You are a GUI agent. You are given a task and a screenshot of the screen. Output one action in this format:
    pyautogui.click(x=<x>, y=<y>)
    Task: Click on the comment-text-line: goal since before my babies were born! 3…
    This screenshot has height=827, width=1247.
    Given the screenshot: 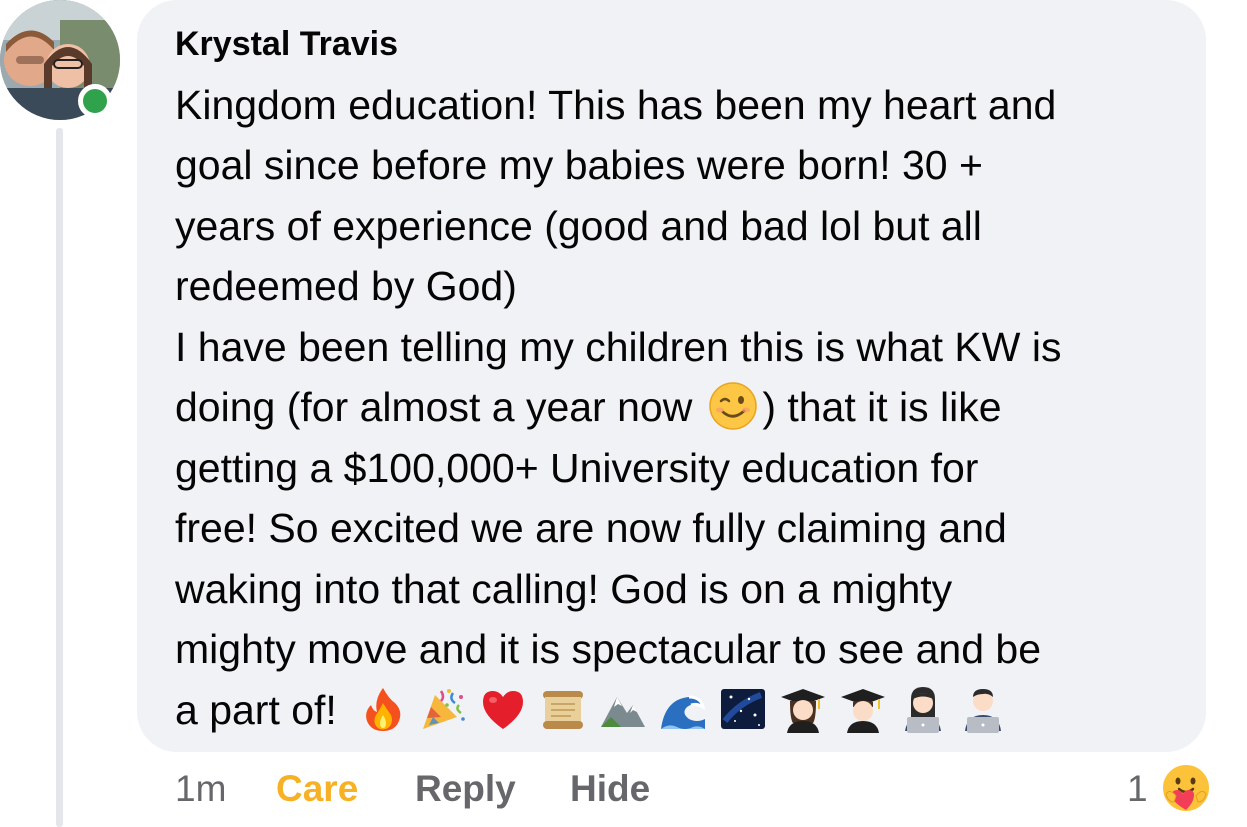 What is the action you would take?
    pyautogui.click(x=579, y=165)
    